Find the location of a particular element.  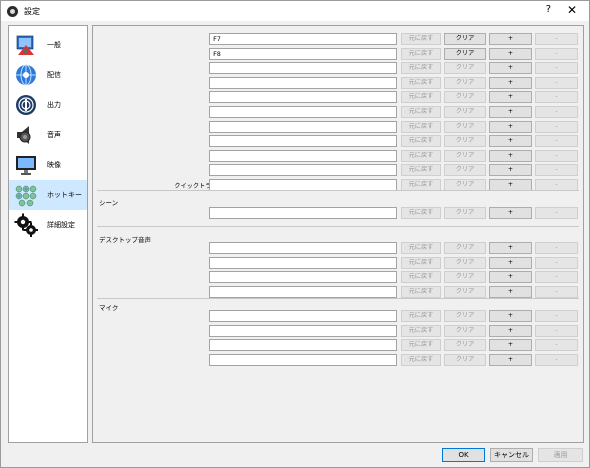

sidebar-item: 詳細設定 is located at coordinates (48, 225).